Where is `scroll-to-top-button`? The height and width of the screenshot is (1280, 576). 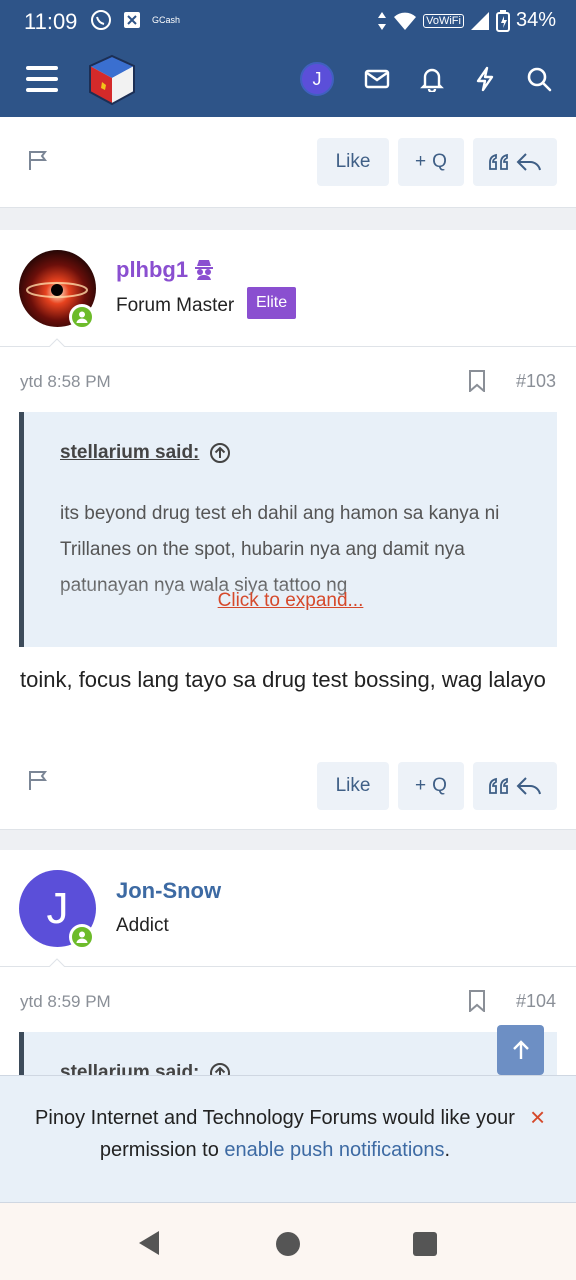 scroll-to-top-button is located at coordinates (520, 1050).